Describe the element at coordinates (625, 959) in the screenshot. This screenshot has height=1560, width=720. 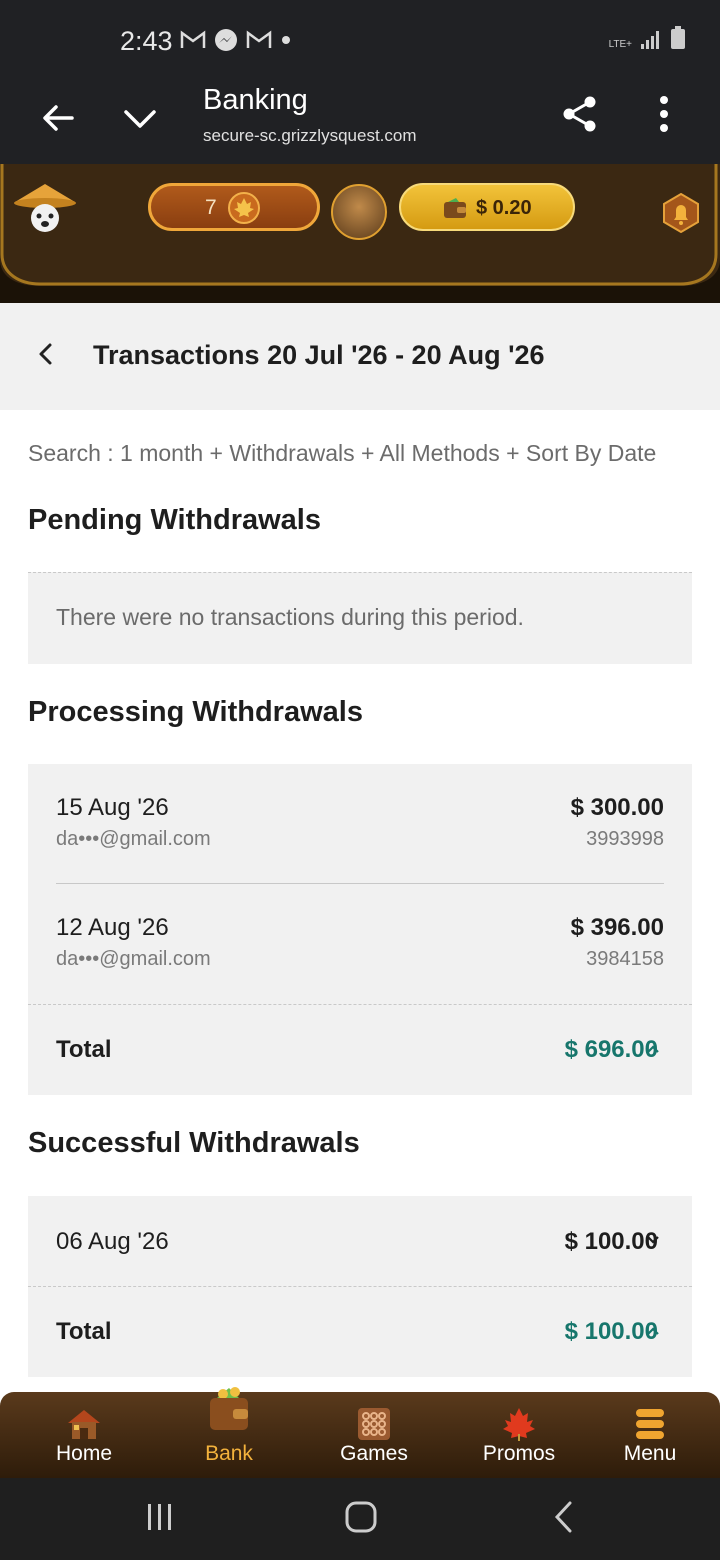
I see `transaction-reference: 3984158` at that location.